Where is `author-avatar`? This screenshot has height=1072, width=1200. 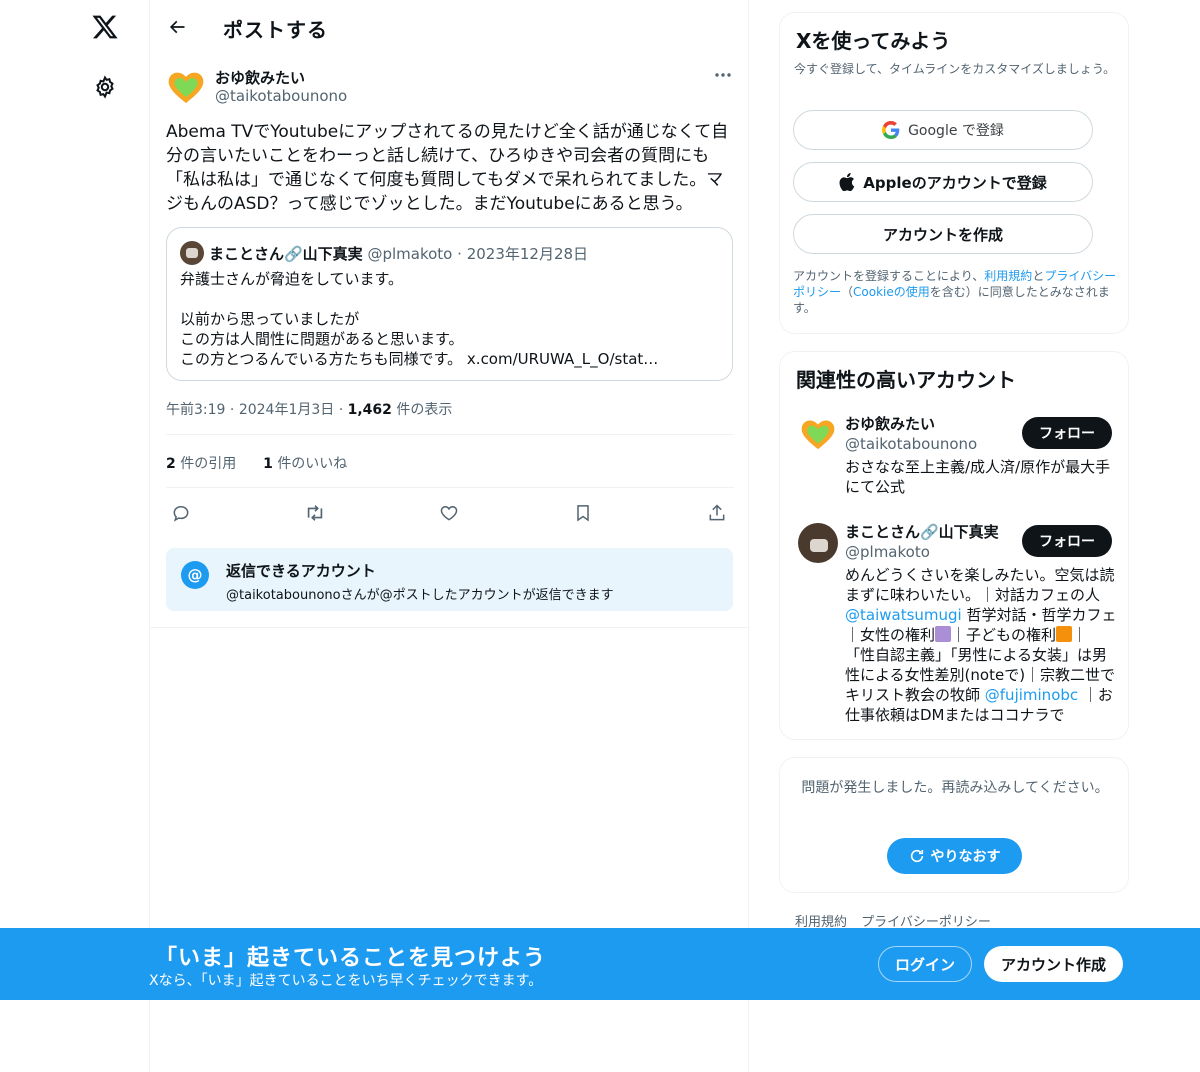 author-avatar is located at coordinates (186, 88).